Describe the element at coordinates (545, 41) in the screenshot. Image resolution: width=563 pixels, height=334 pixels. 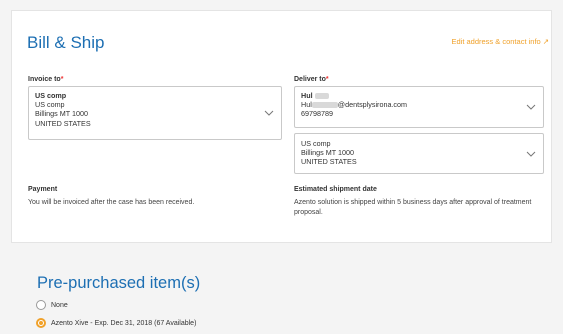
I see `arrow-up-right-icon: ↗` at that location.